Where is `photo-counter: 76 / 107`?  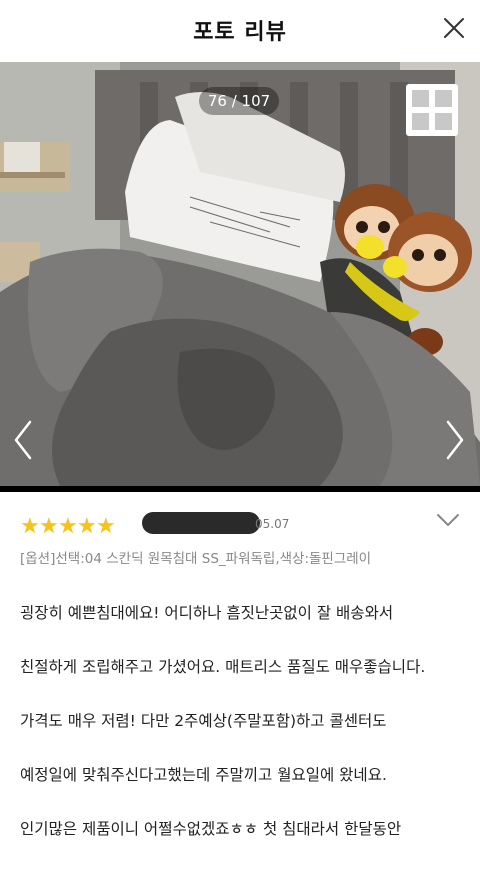 photo-counter: 76 / 107 is located at coordinates (239, 101).